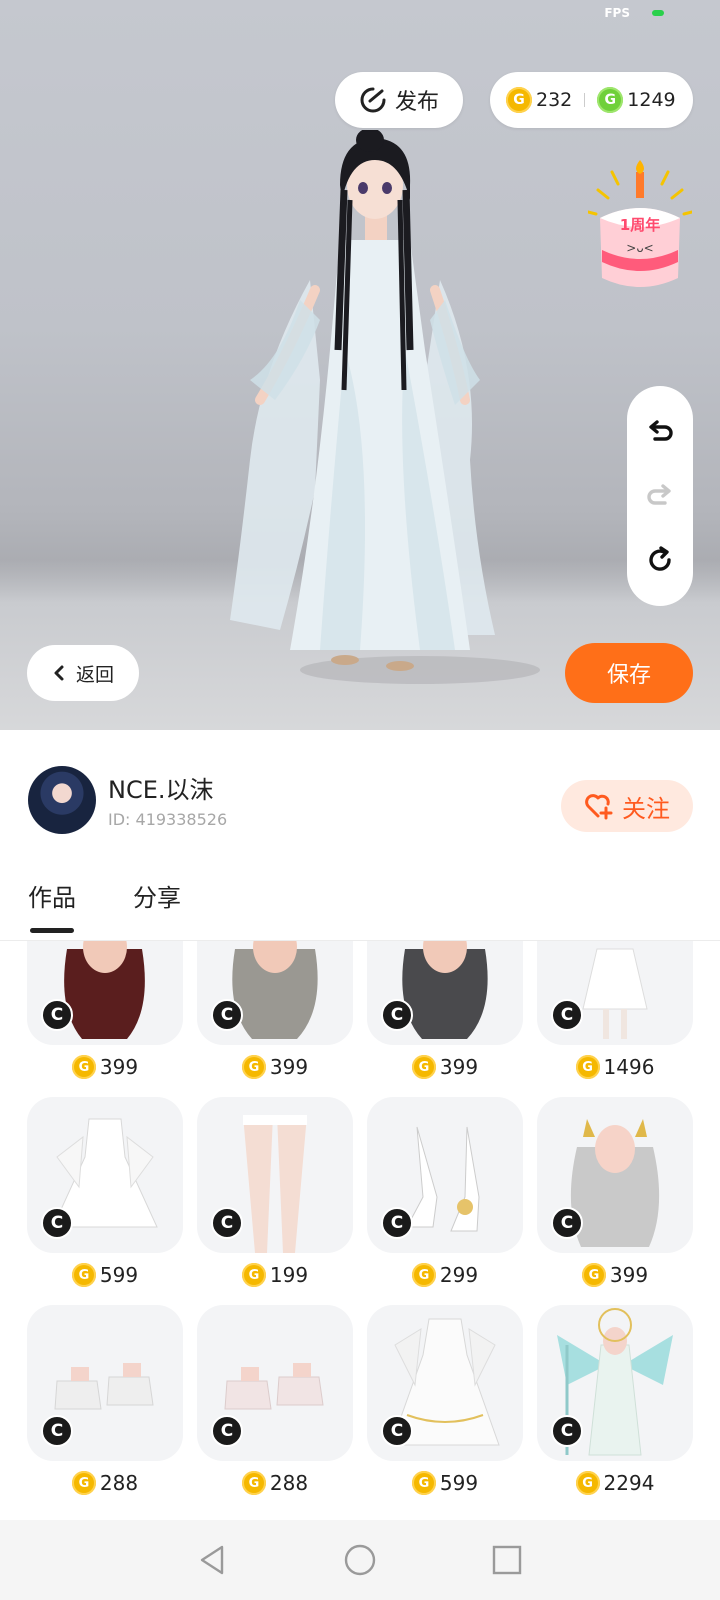 The image size is (720, 1600). I want to click on price-value: 299, so click(459, 1275).